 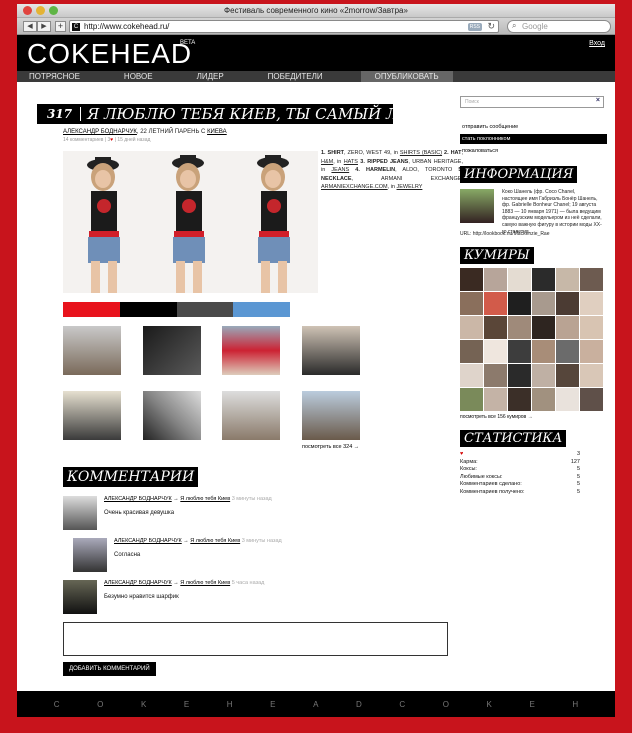 I want to click on forward-icon: ▶, so click(x=44, y=26).